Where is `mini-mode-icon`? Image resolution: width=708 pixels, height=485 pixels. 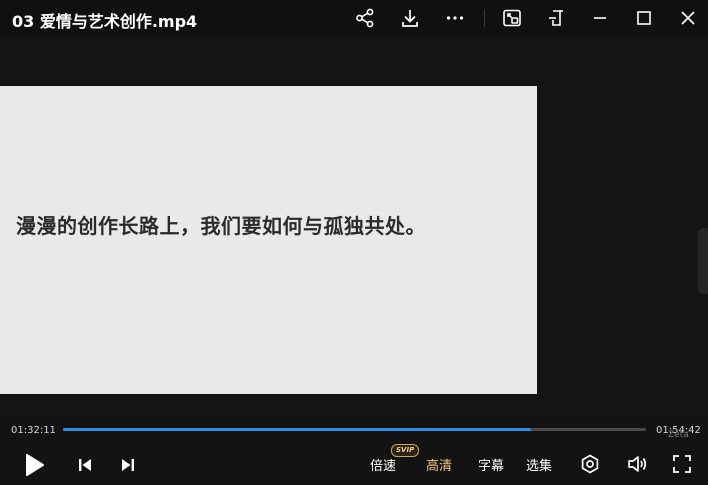
mini-mode-icon is located at coordinates (556, 18).